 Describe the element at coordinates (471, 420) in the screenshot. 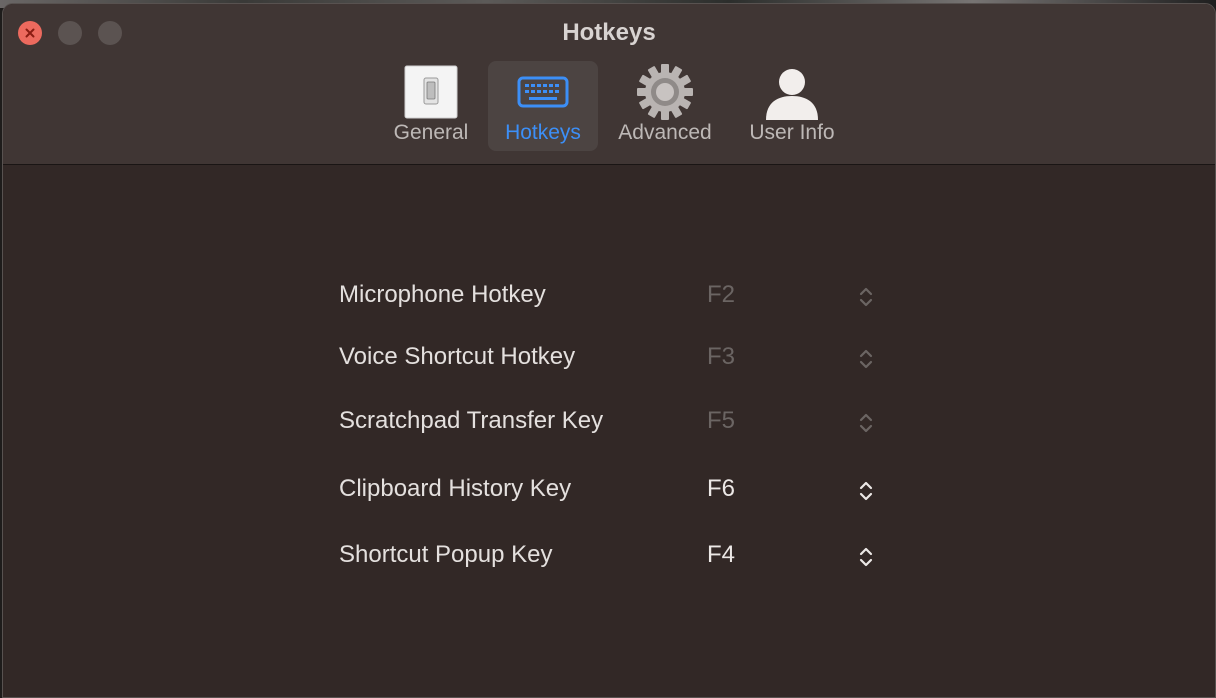

I see `hotkey-label-scratchpad: Scratchpad Transfer Key` at that location.